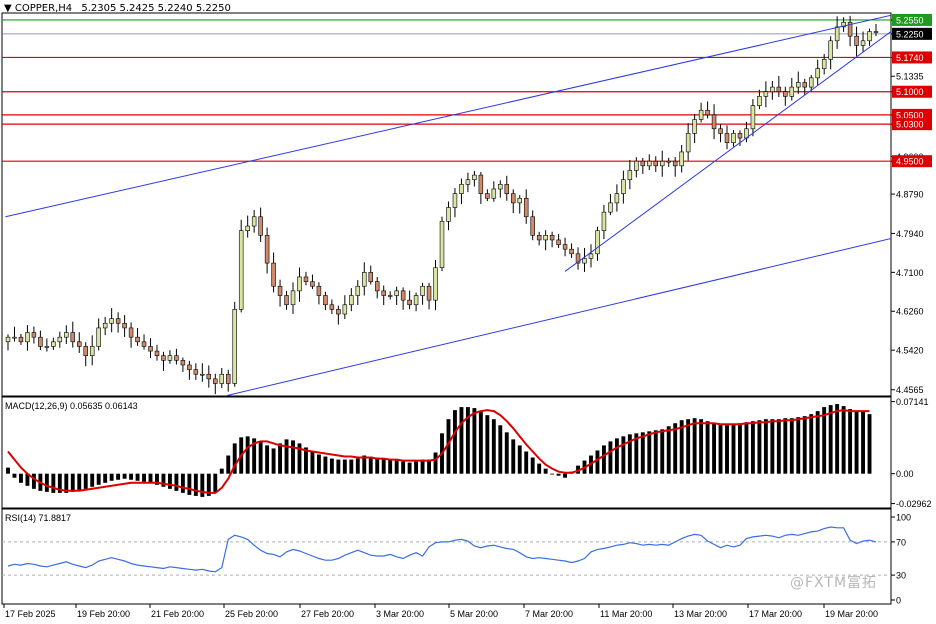  Describe the element at coordinates (901, 576) in the screenshot. I see `rsi-axis-label: 30` at that location.